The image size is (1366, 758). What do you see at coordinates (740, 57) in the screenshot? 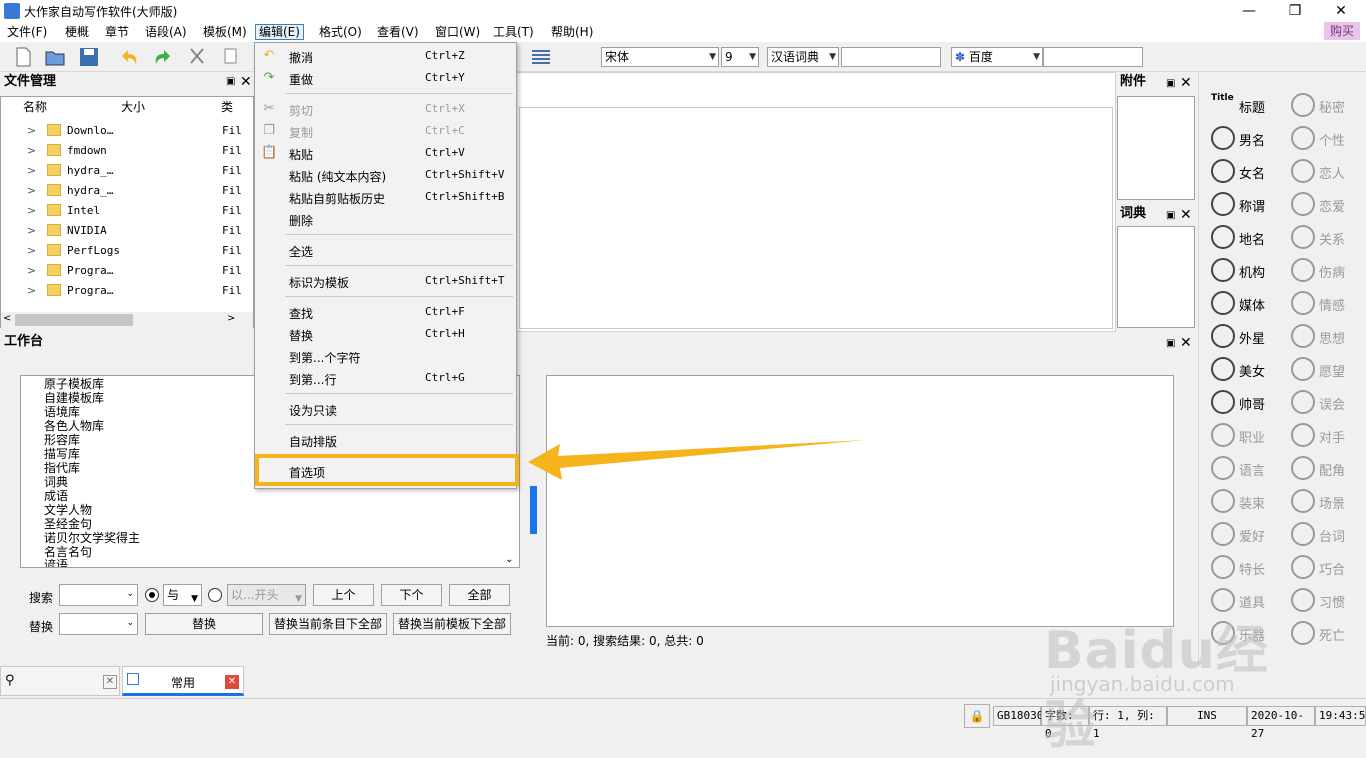
I see `font-size-select: 9 ▼` at bounding box center [740, 57].